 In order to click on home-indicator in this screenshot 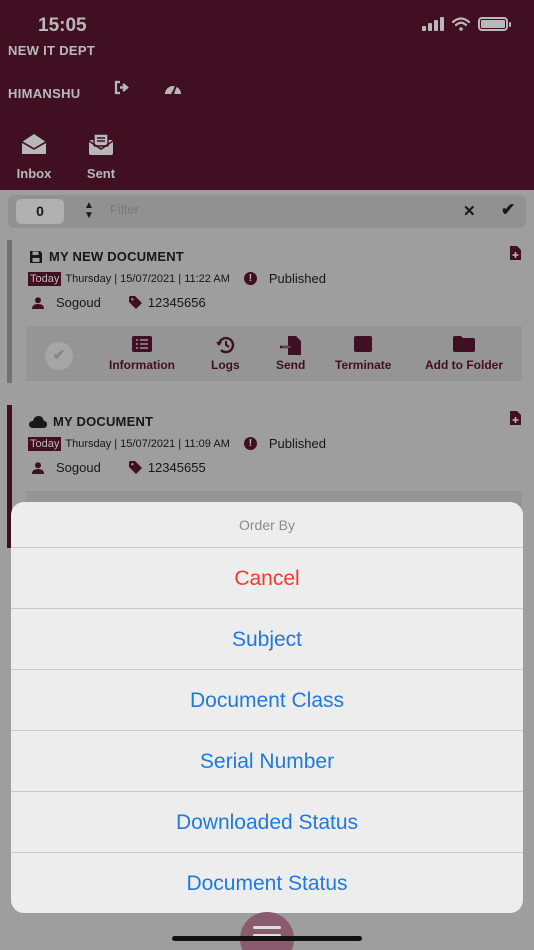, I will do `click(267, 938)`.